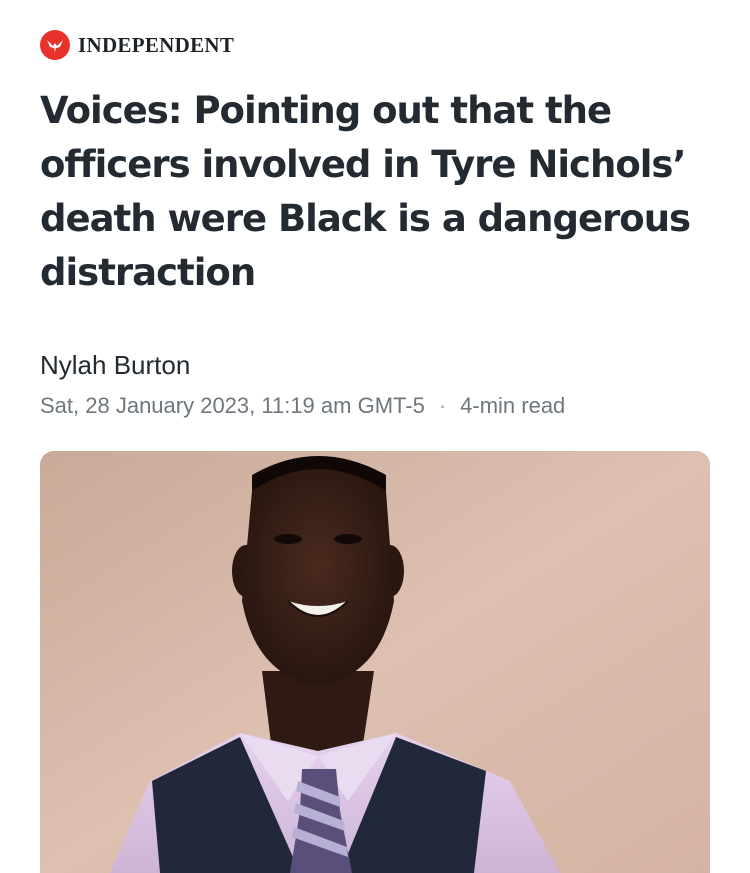 The width and height of the screenshot is (750, 873). What do you see at coordinates (156, 44) in the screenshot?
I see `publisher-name: INDEPENDENT` at bounding box center [156, 44].